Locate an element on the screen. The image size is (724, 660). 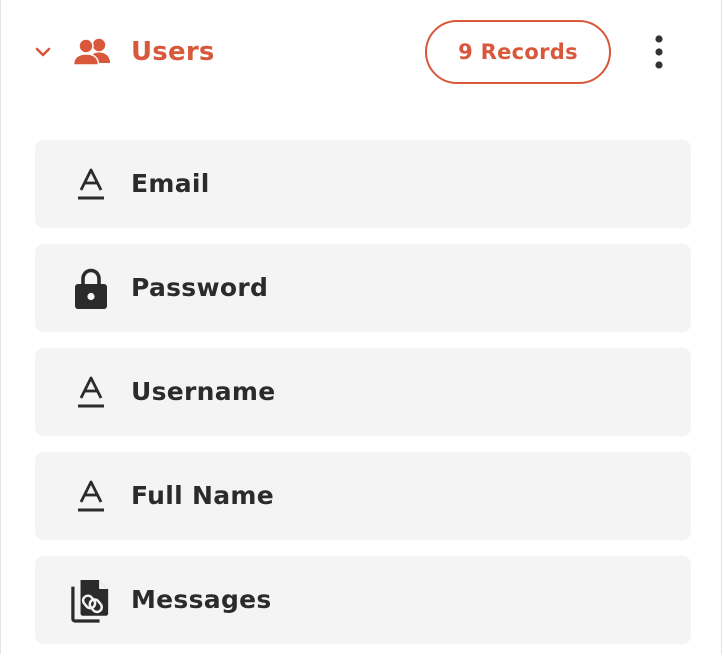
lock-icon is located at coordinates (91, 288).